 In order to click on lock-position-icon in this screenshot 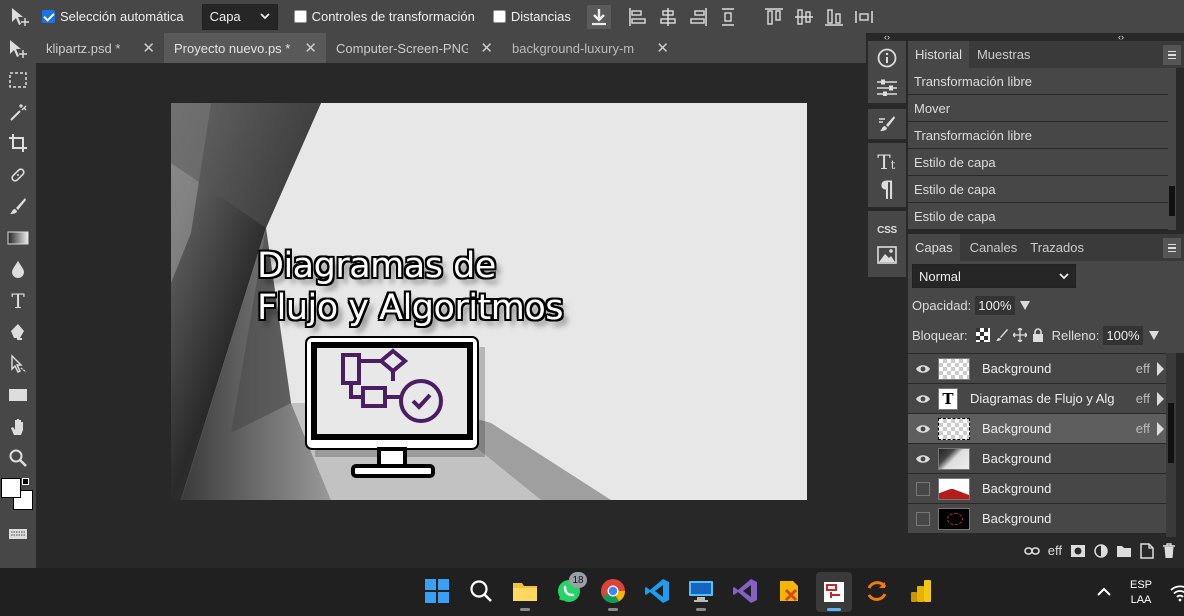, I will do `click(1019, 335)`.